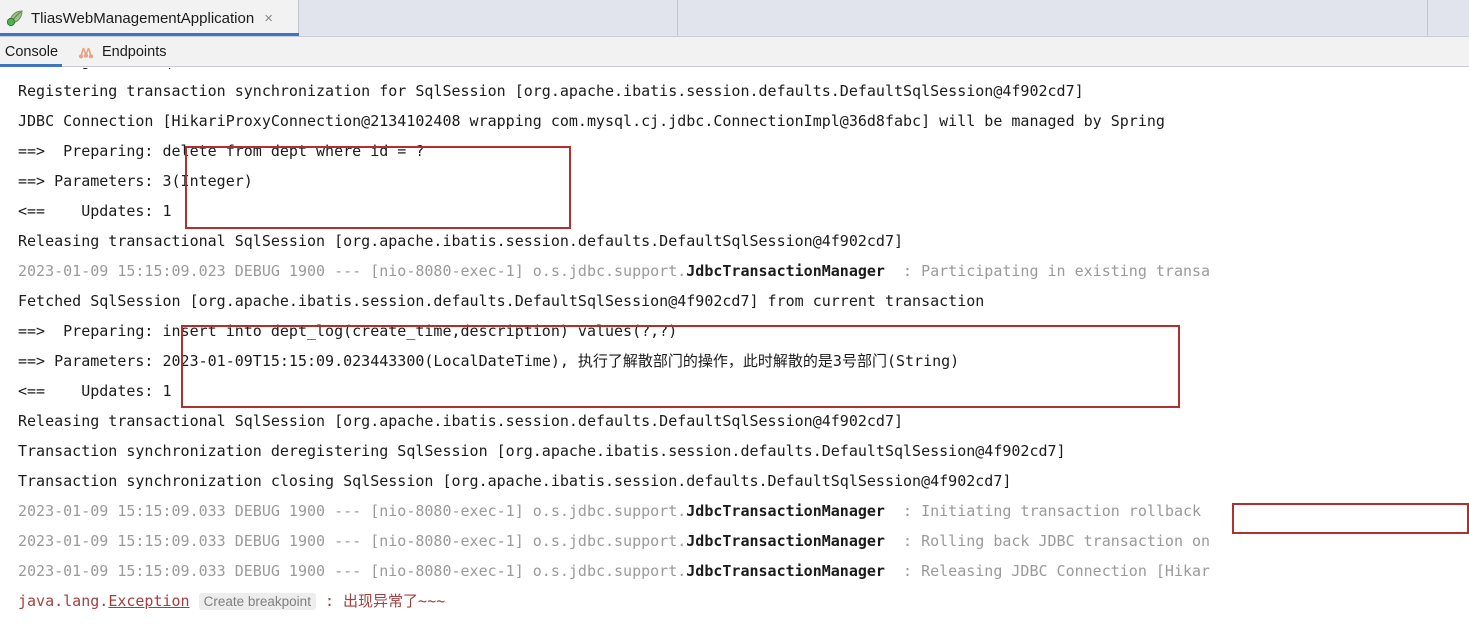 The image size is (1469, 624). Describe the element at coordinates (1047, 571) in the screenshot. I see `log-span: : Releasing JDBC Connection [Hikar` at that location.